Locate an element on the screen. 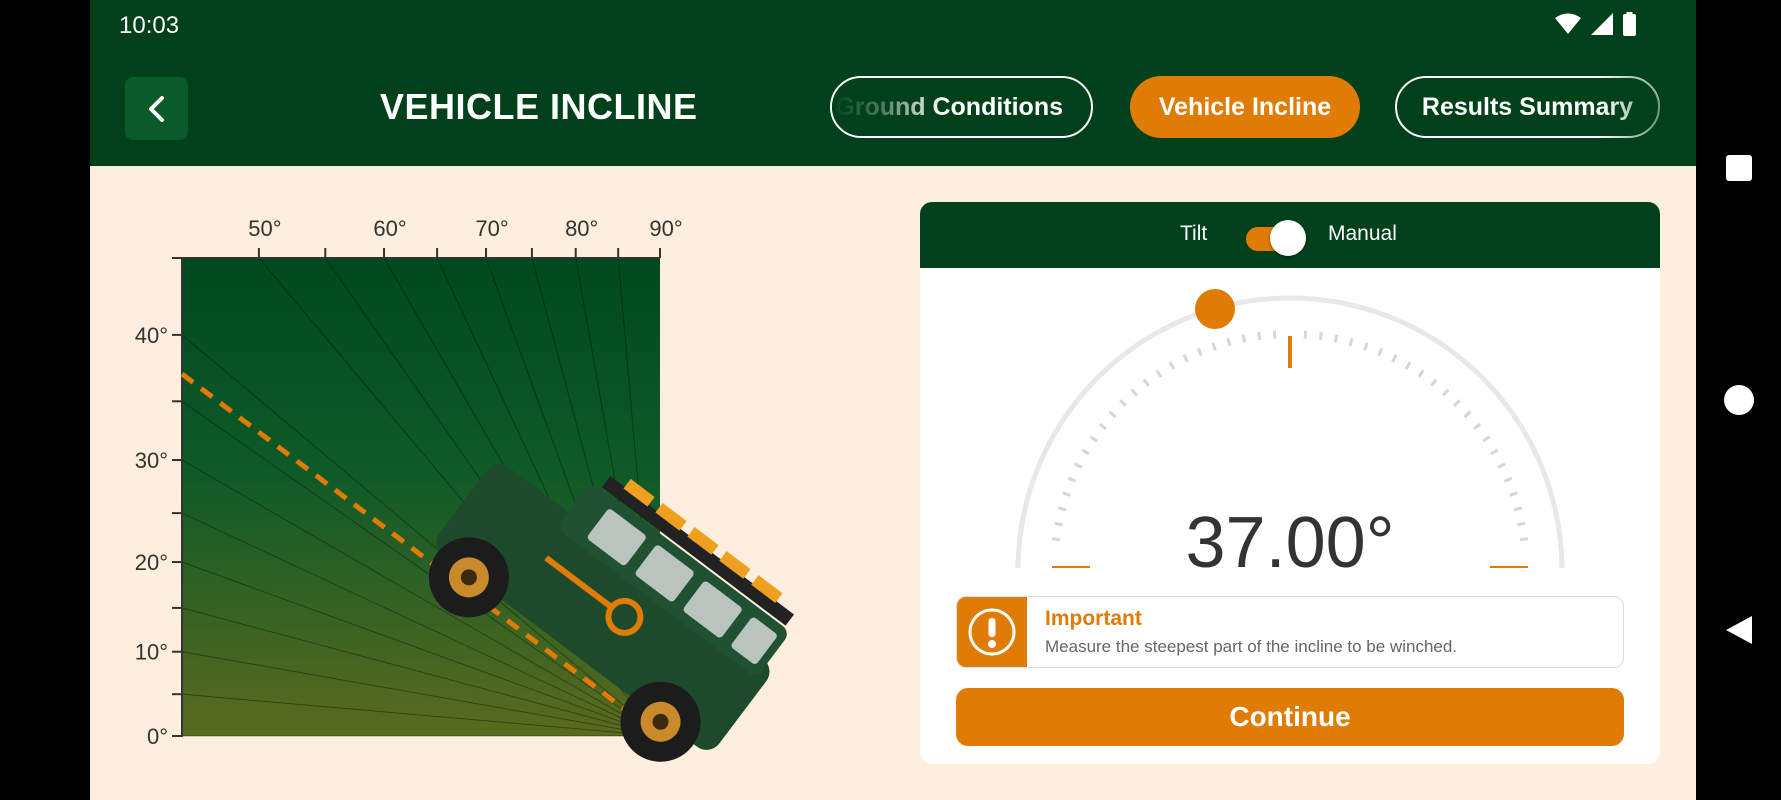 Image resolution: width=1781 pixels, height=800 pixels. battery-icon is located at coordinates (1629, 24).